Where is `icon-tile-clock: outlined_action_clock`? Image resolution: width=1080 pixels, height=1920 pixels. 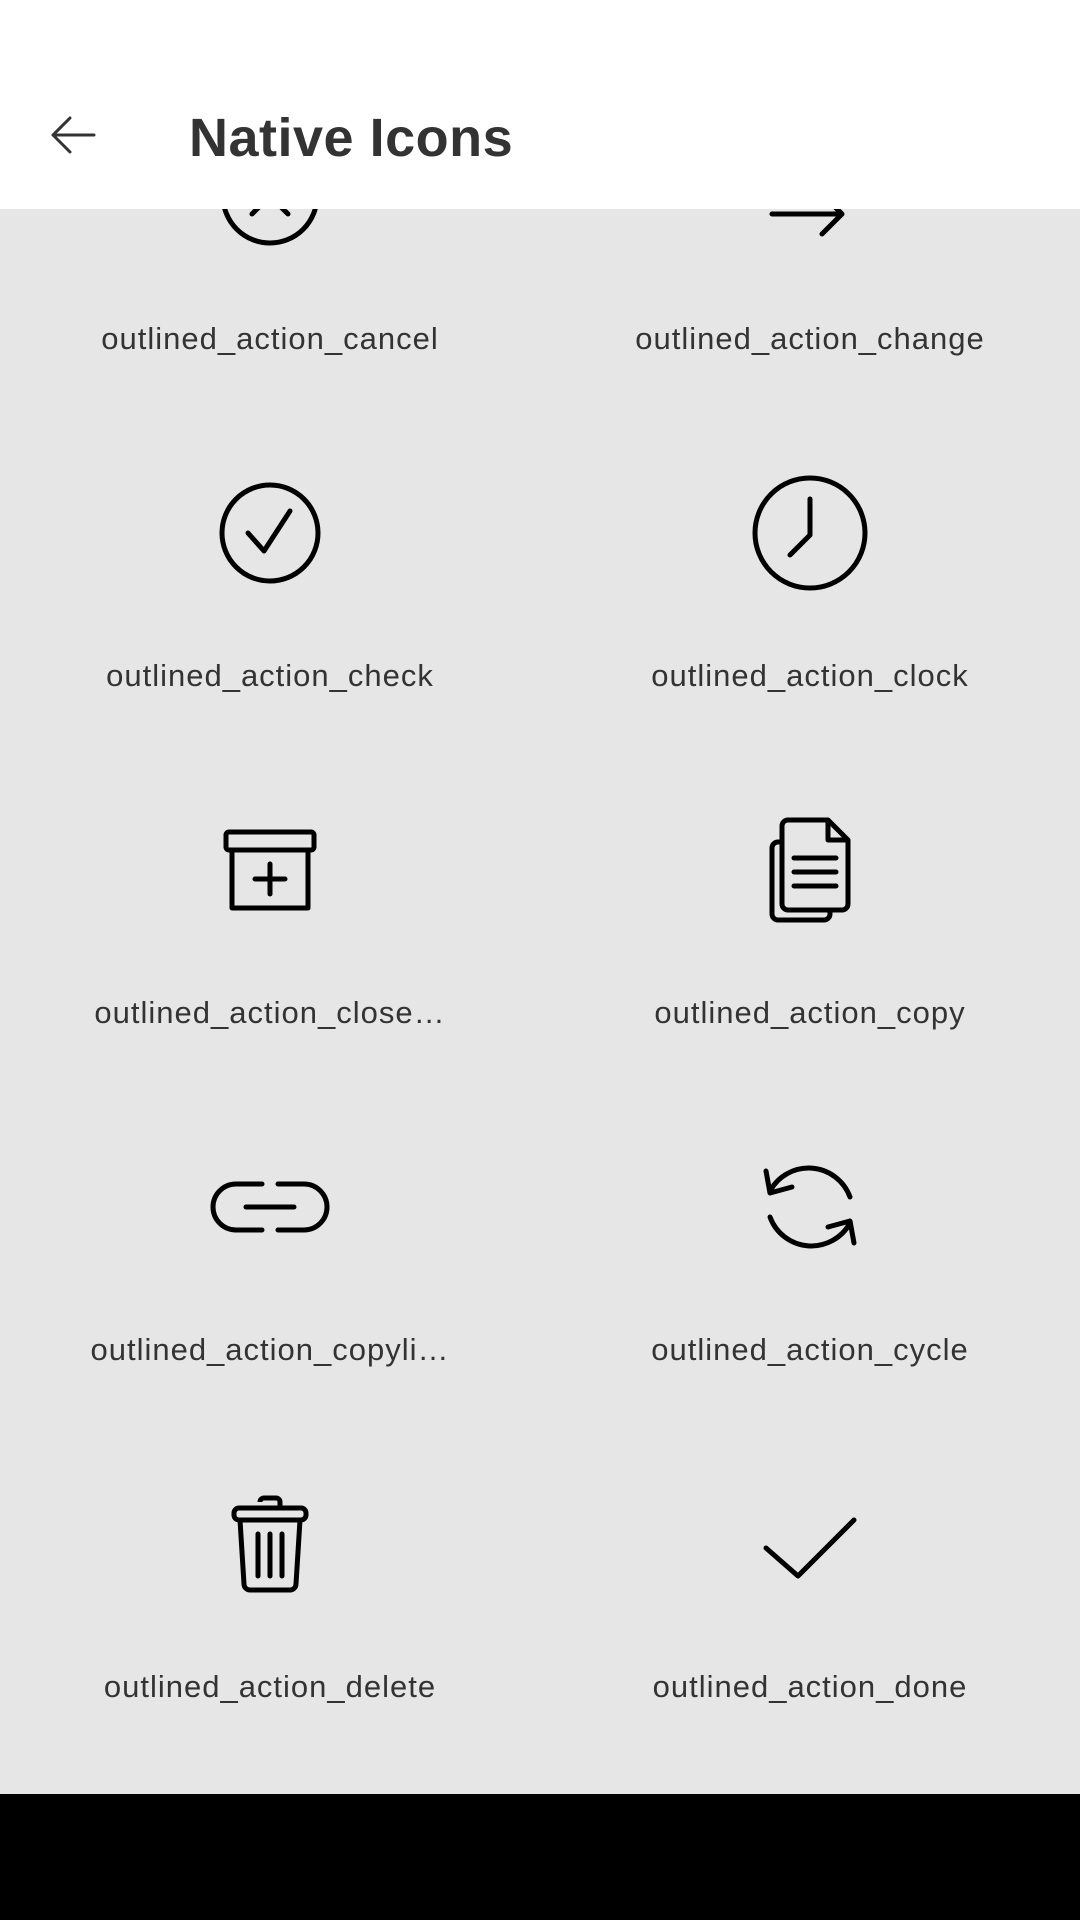
icon-tile-clock: outlined_action_clock is located at coordinates (810, 587).